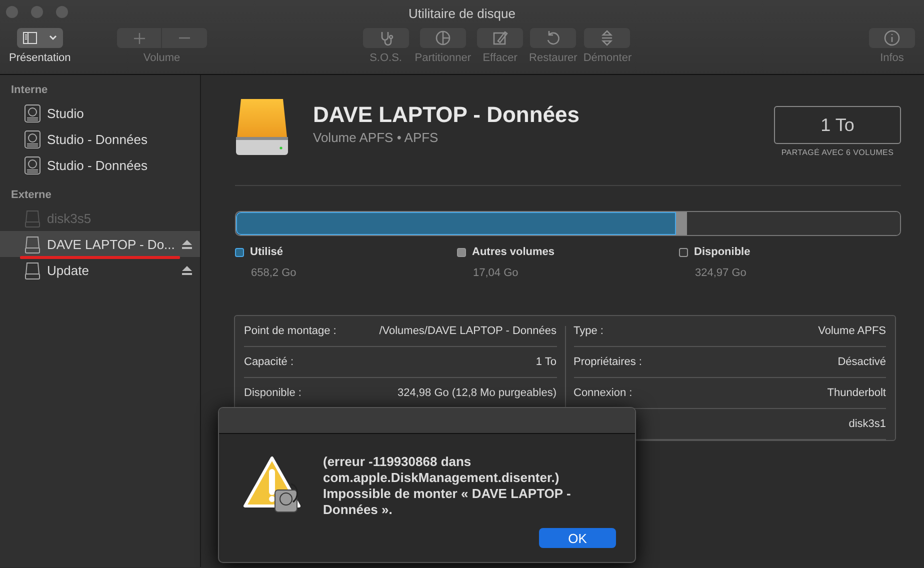  What do you see at coordinates (274, 273) in the screenshot?
I see `legend-value: 658,2 Go` at bounding box center [274, 273].